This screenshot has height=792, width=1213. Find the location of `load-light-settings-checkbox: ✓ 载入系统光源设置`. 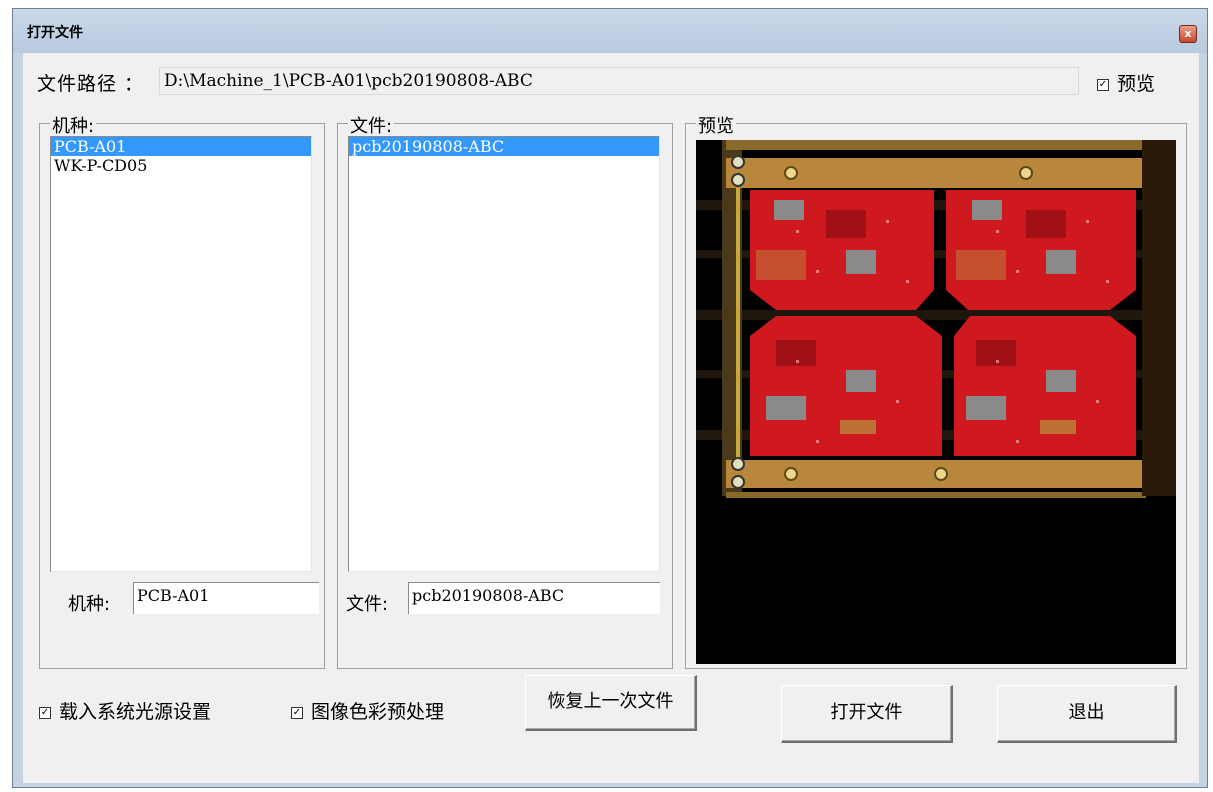

load-light-settings-checkbox: ✓ 载入系统光源设置 is located at coordinates (125, 710).